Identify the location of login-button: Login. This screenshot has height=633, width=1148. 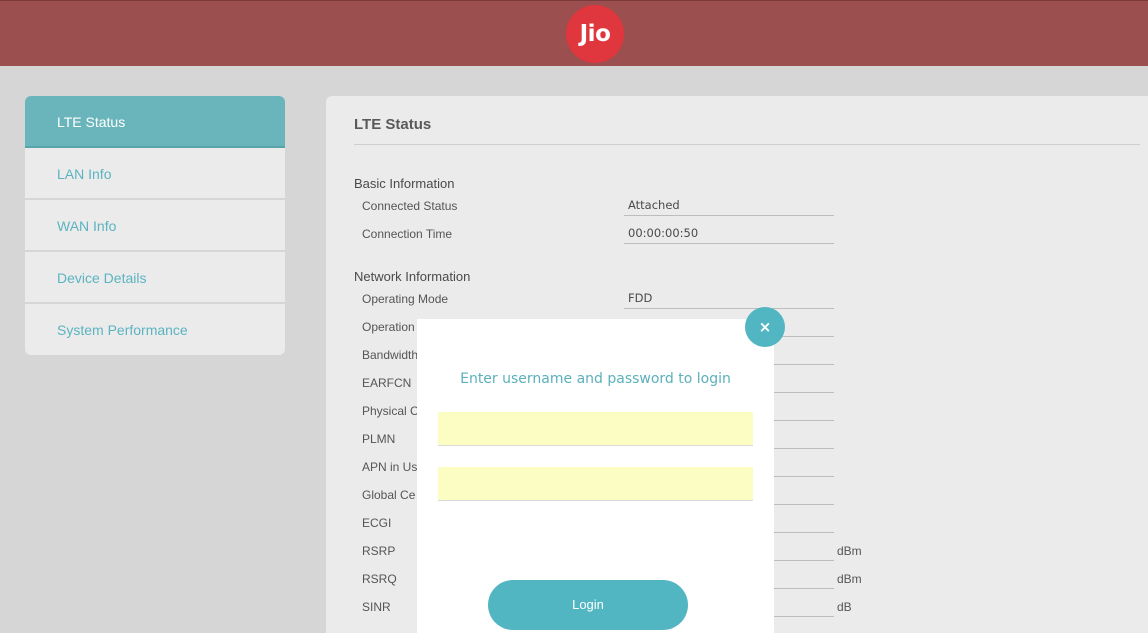
(588, 605).